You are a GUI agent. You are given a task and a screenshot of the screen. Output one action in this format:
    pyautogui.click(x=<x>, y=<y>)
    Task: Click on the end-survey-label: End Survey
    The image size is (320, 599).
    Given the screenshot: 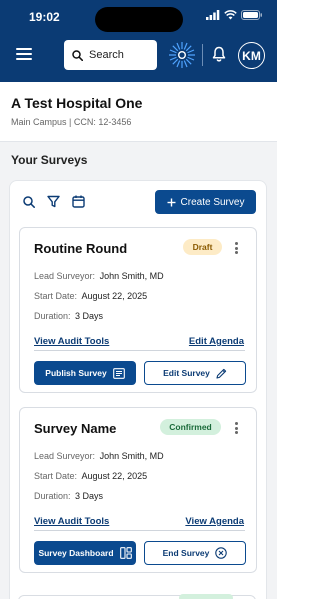 What is the action you would take?
    pyautogui.click(x=186, y=553)
    